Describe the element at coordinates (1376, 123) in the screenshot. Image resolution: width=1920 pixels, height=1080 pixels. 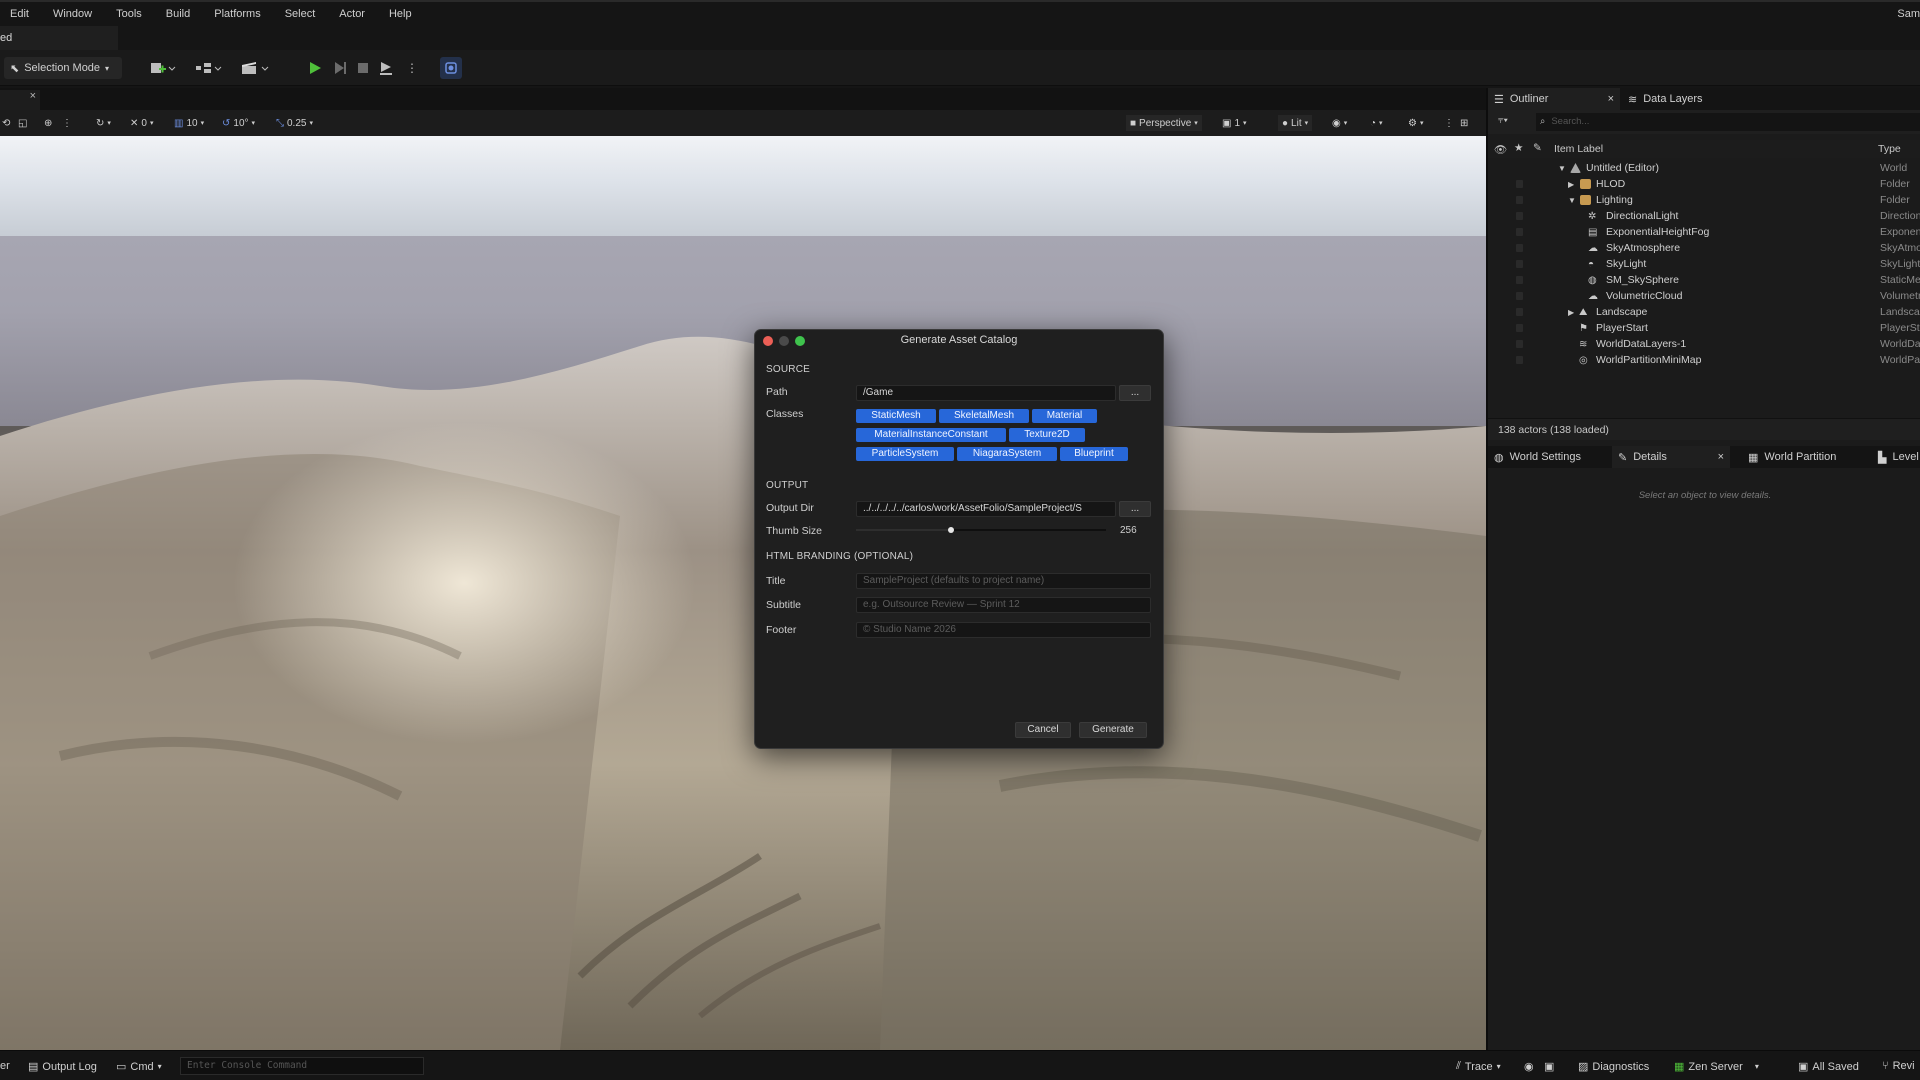
I see `performance-button: ◔ ▾` at that location.